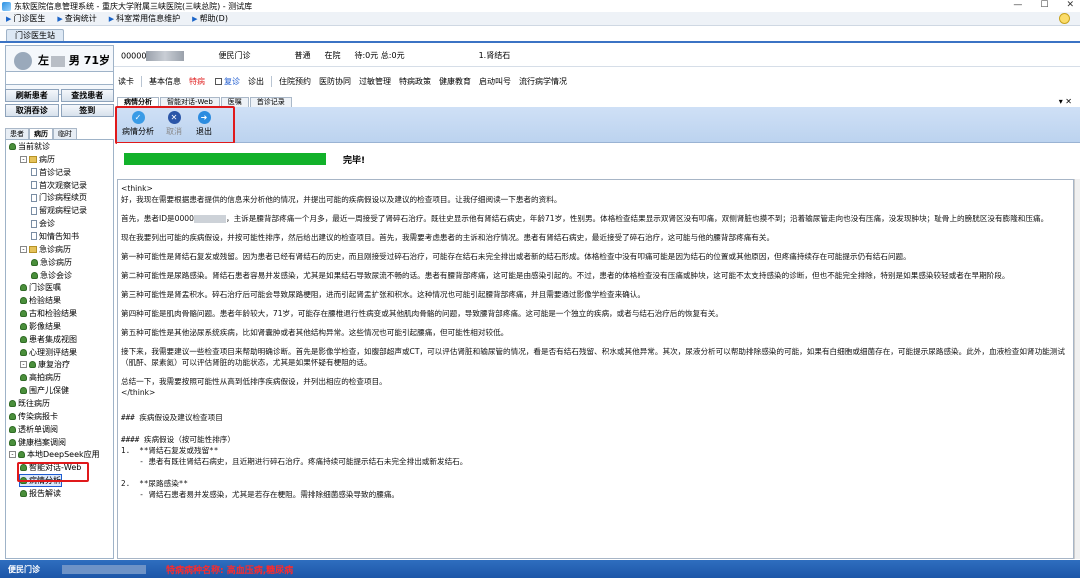 The image size is (1080, 578). I want to click on tab-records: 病历, so click(41, 133).